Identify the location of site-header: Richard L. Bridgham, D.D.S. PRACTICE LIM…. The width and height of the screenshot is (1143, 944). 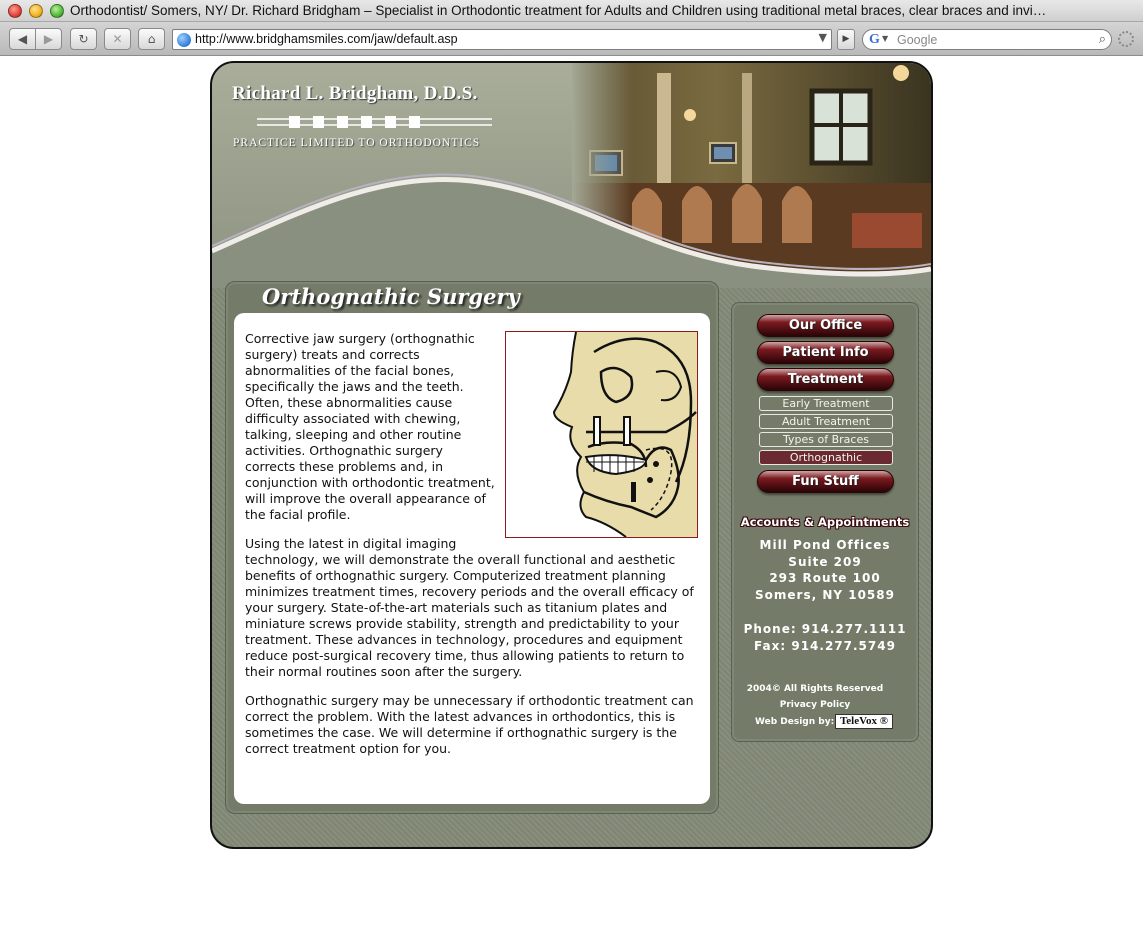
(571, 175).